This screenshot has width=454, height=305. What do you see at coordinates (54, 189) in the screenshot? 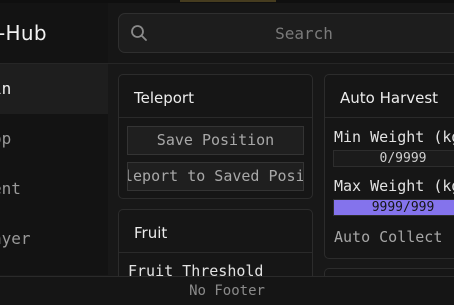
I see `sidebar-item-event: ent` at bounding box center [54, 189].